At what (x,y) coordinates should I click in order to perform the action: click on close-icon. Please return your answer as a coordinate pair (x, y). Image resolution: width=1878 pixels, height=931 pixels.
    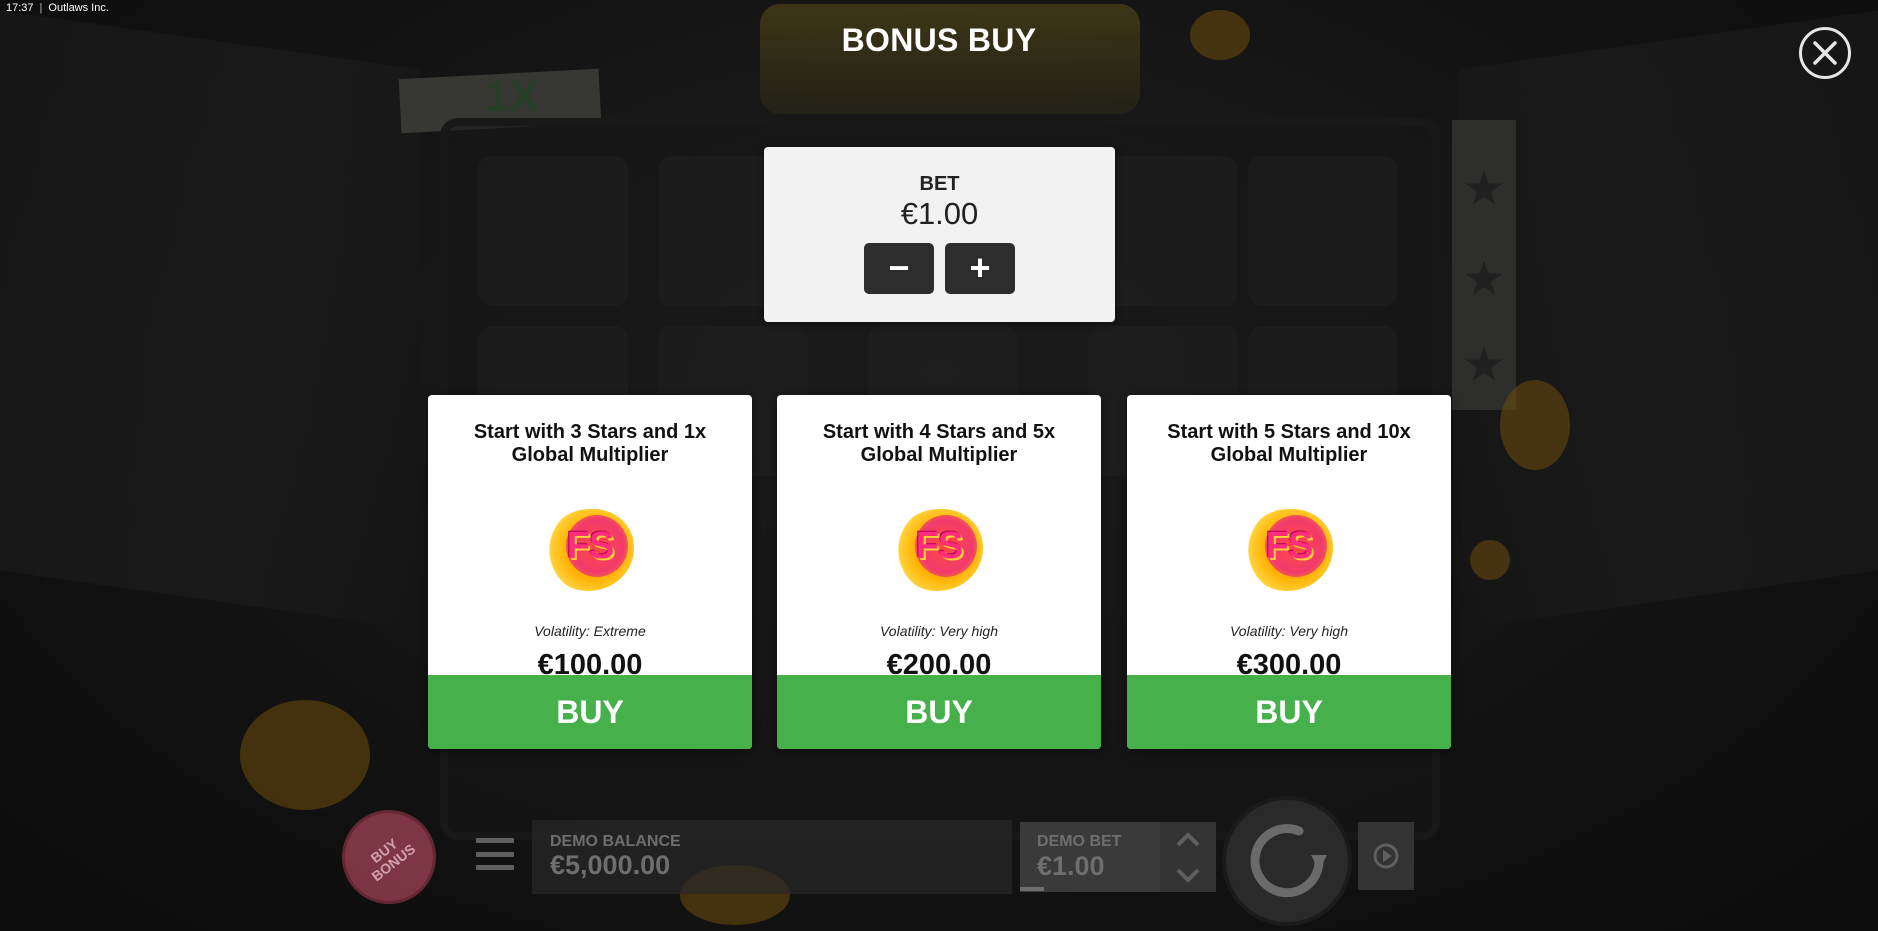
    Looking at the image, I should click on (1825, 53).